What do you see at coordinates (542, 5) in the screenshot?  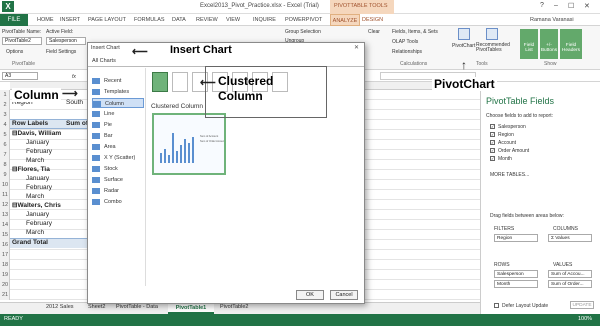 I see `help-icon: ?` at bounding box center [542, 5].